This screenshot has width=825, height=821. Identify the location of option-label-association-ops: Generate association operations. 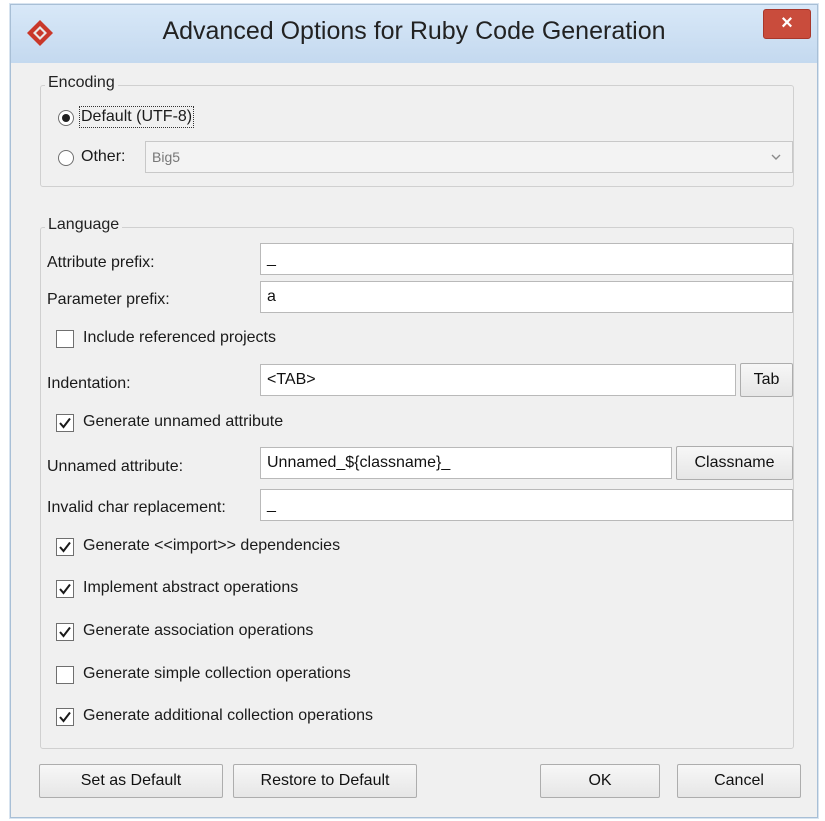
(198, 631).